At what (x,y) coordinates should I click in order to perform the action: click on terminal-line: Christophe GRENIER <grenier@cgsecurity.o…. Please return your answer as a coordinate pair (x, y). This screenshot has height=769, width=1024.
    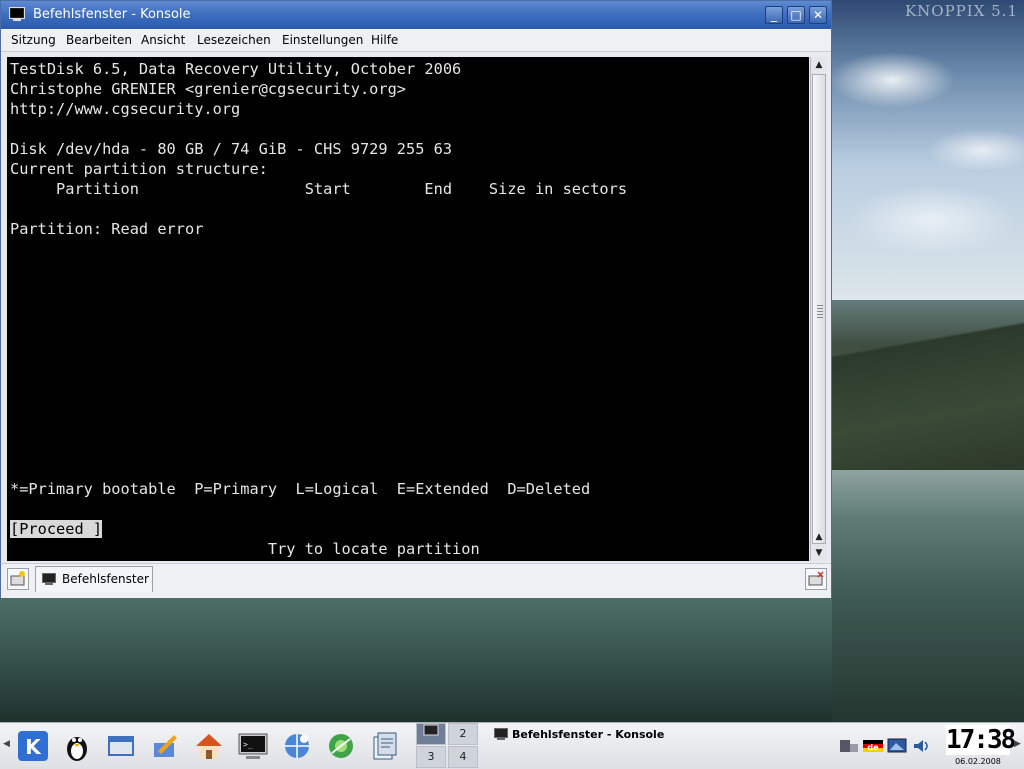
    Looking at the image, I should click on (208, 89).